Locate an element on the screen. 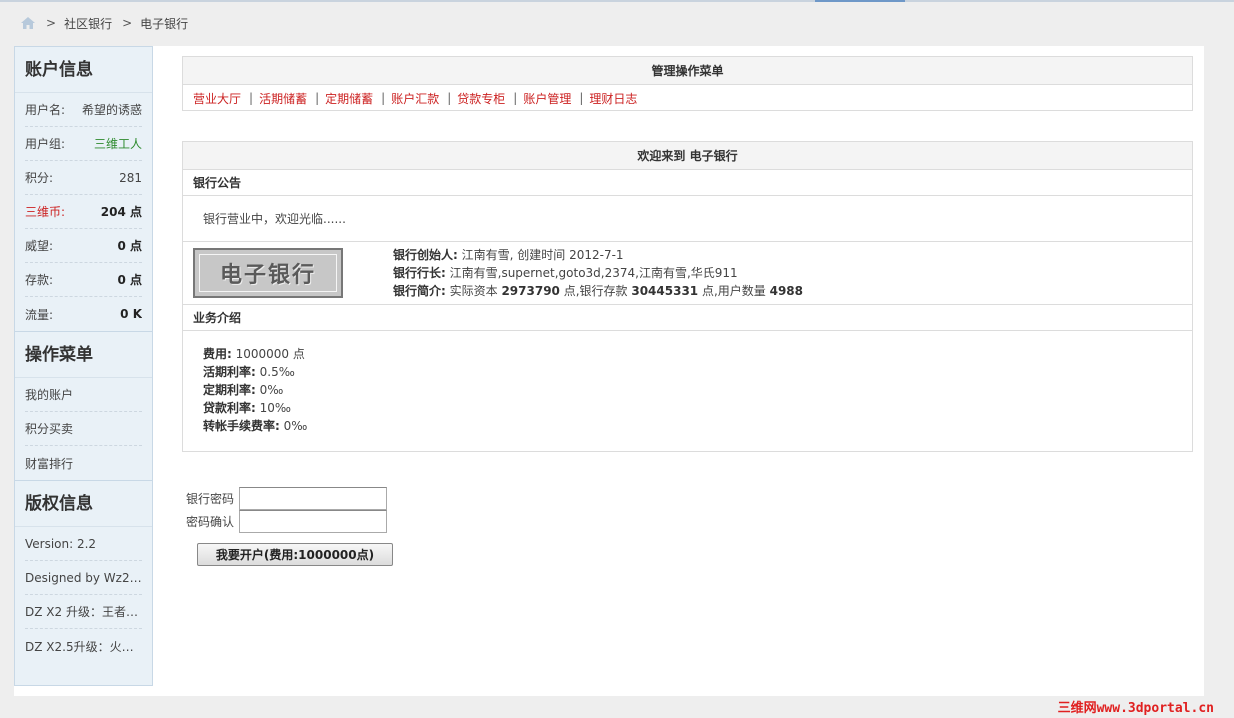  fee-row: 定期利率: 0‰ is located at coordinates (697, 390).